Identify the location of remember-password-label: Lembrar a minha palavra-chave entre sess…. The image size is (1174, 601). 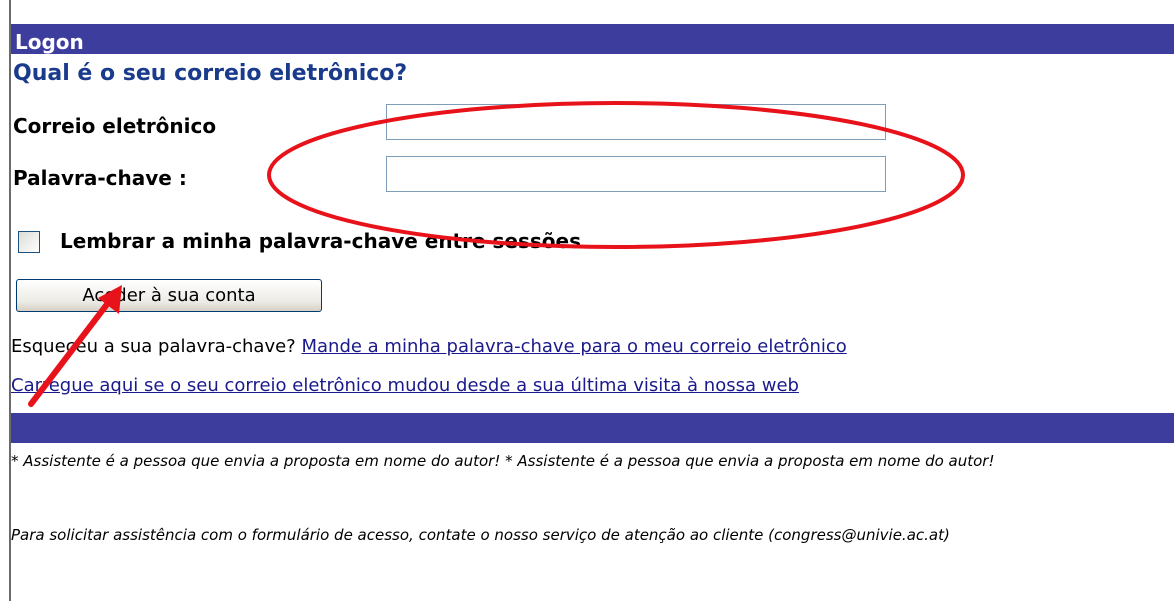
(320, 241).